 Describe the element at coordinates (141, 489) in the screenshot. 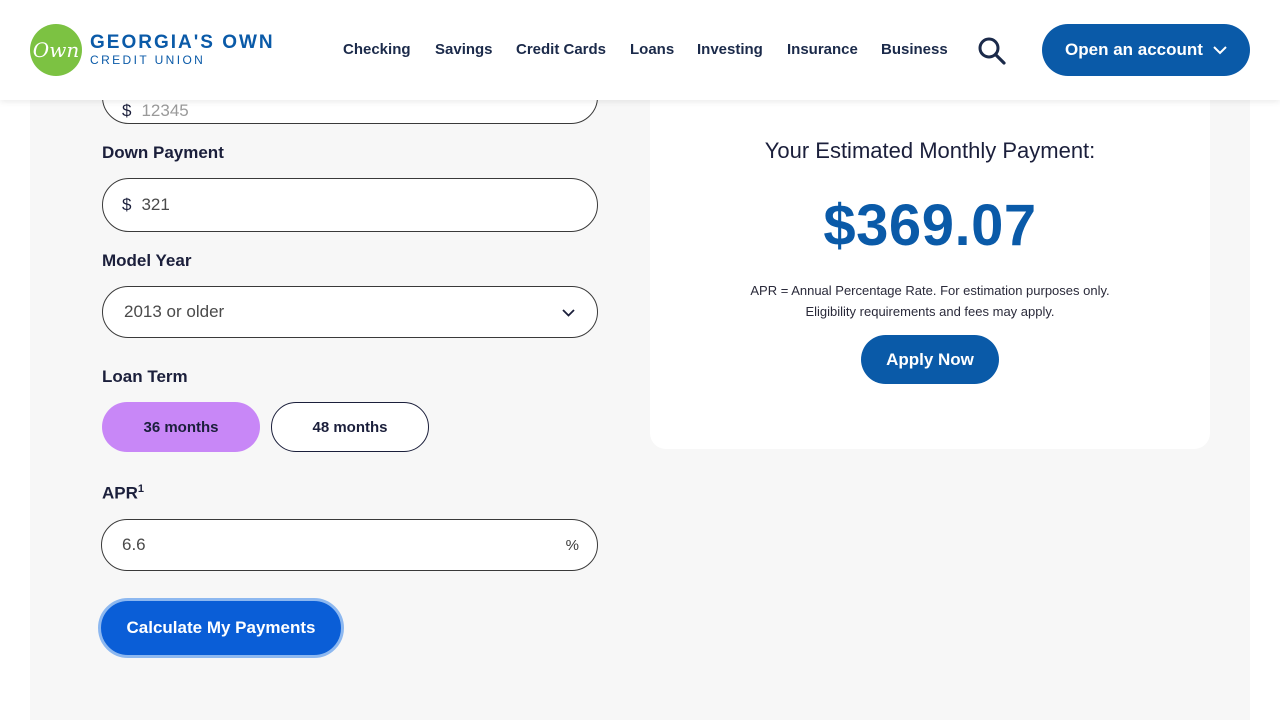

I see `apr-footnote: 1` at that location.